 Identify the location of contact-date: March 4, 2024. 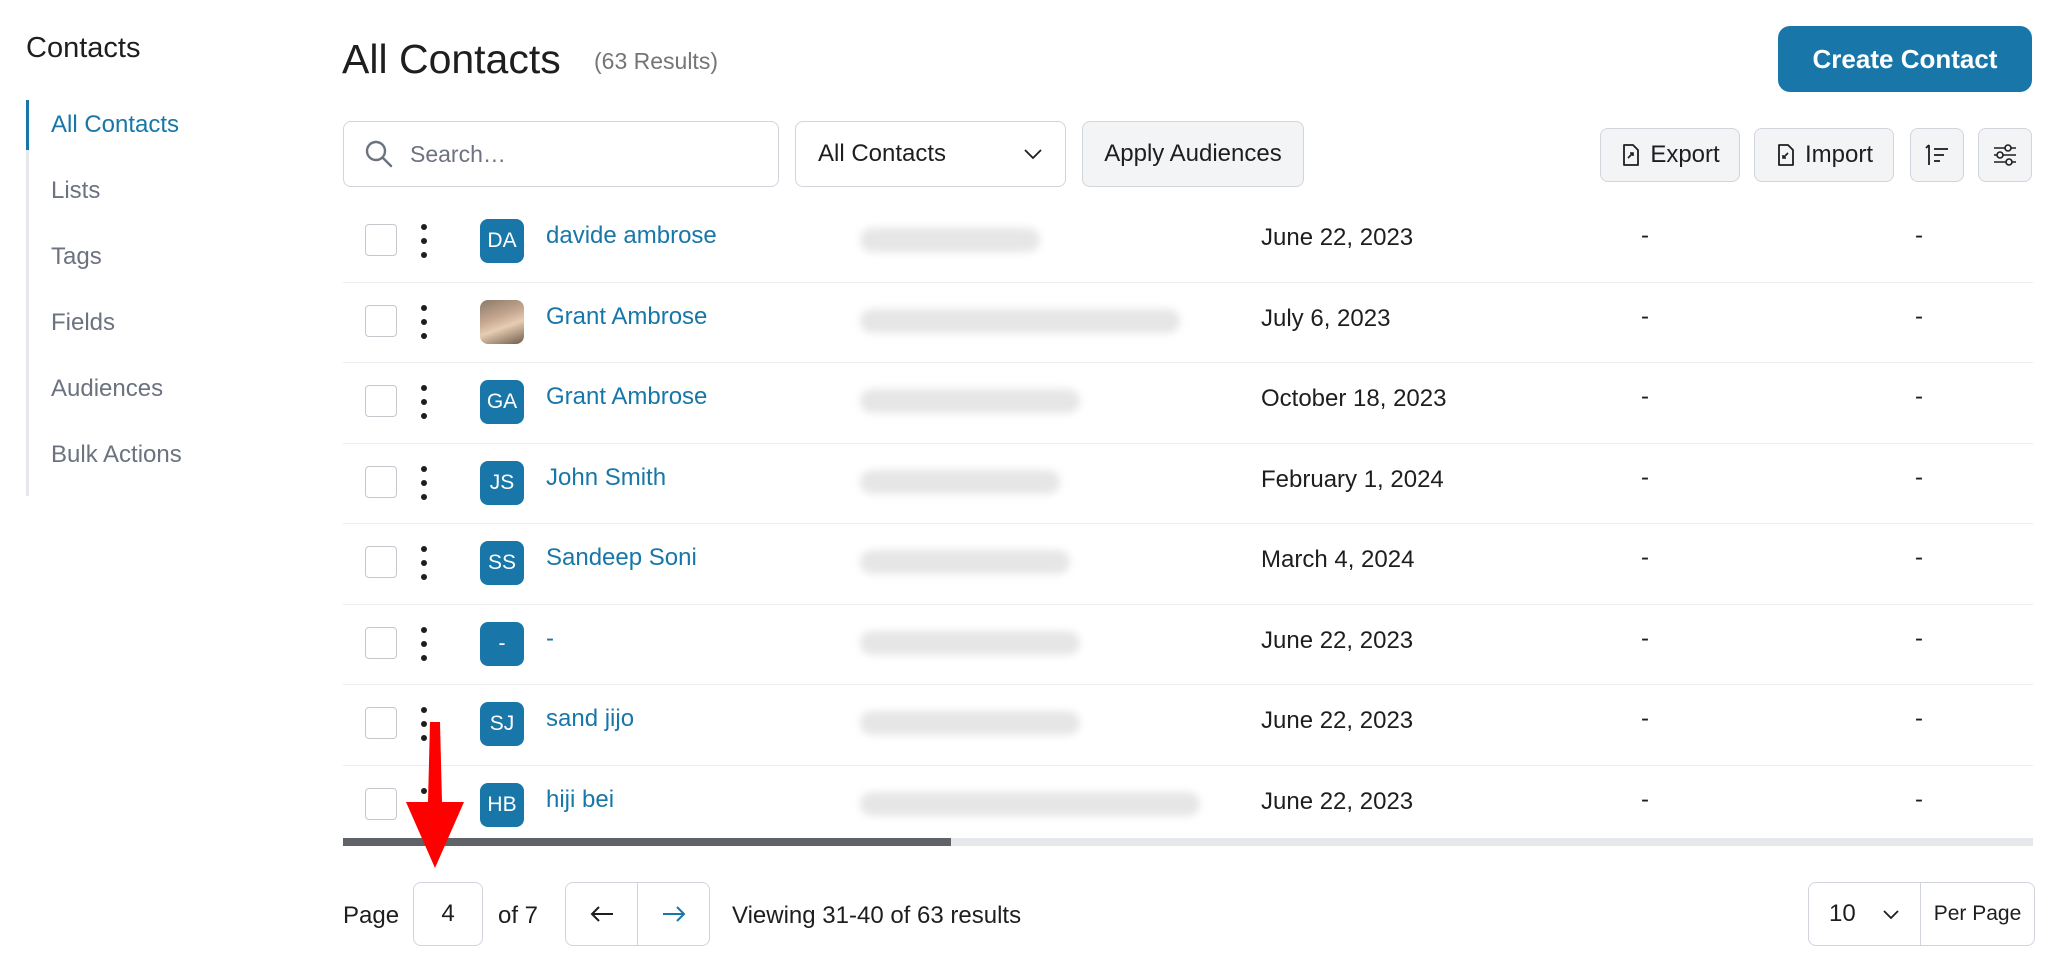
(1338, 559).